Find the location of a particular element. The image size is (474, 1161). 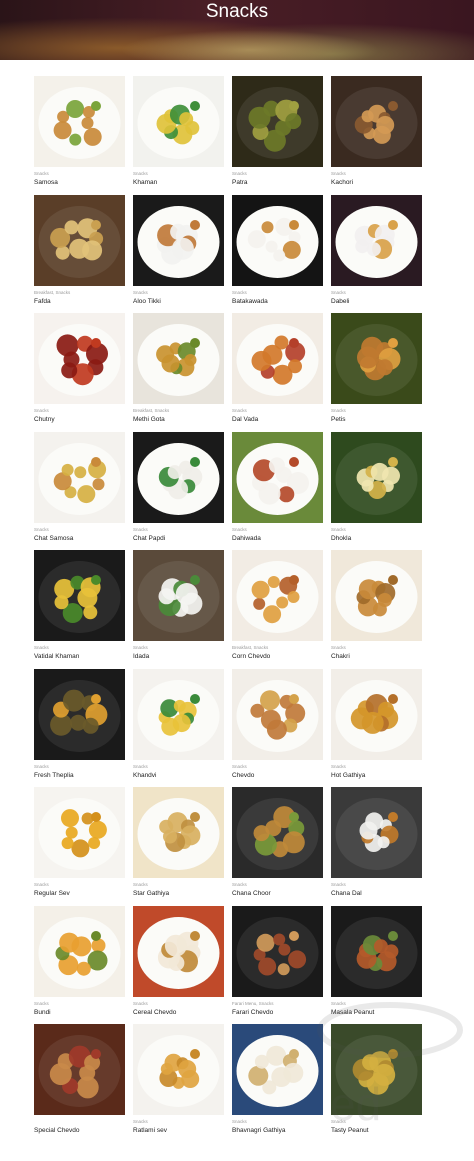

snack-name: Idada is located at coordinates (141, 656).